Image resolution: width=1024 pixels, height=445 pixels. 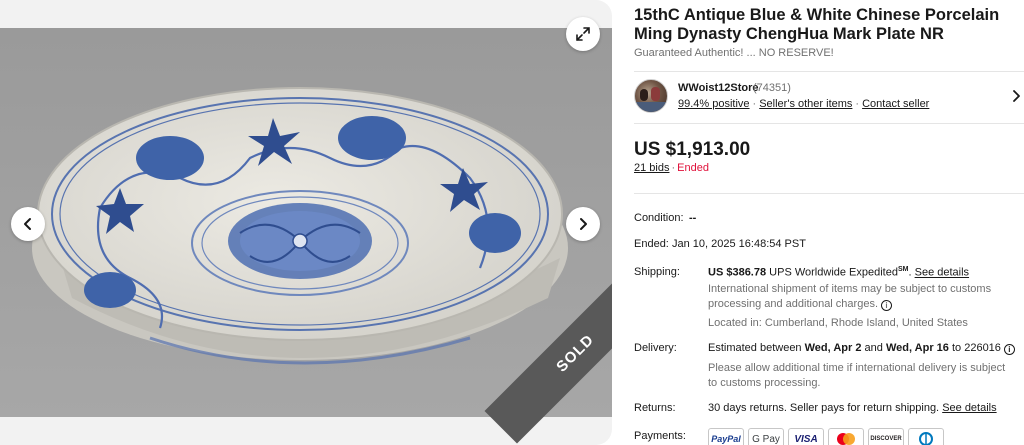 I want to click on seller-name: WWoist12Store, so click(x=718, y=88).